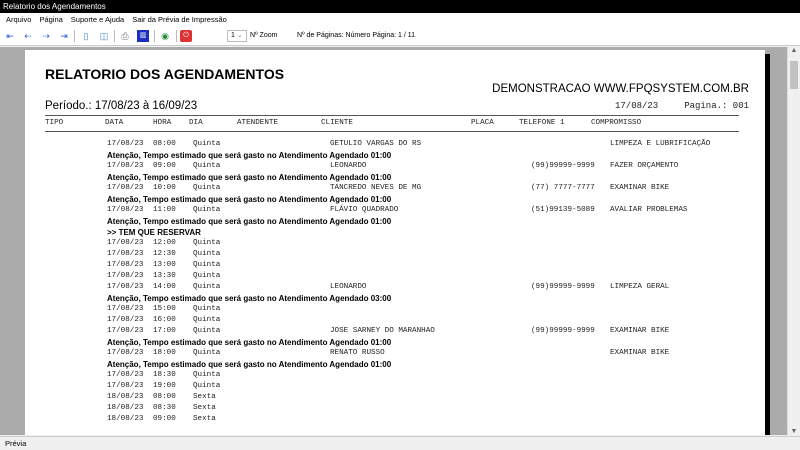  Describe the element at coordinates (164, 397) in the screenshot. I see `cell-time: 08:00` at that location.